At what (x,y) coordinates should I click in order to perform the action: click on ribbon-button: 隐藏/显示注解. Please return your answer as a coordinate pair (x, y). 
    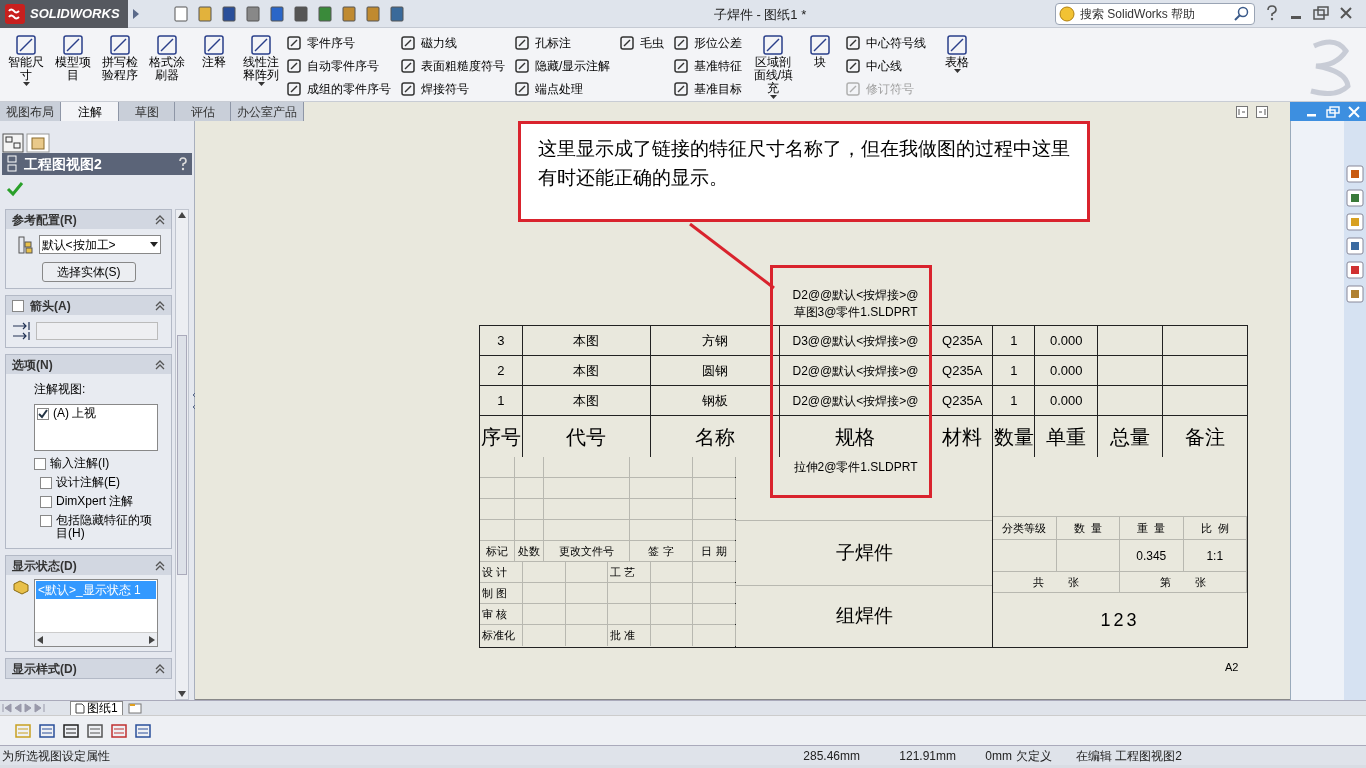
    Looking at the image, I should click on (562, 66).